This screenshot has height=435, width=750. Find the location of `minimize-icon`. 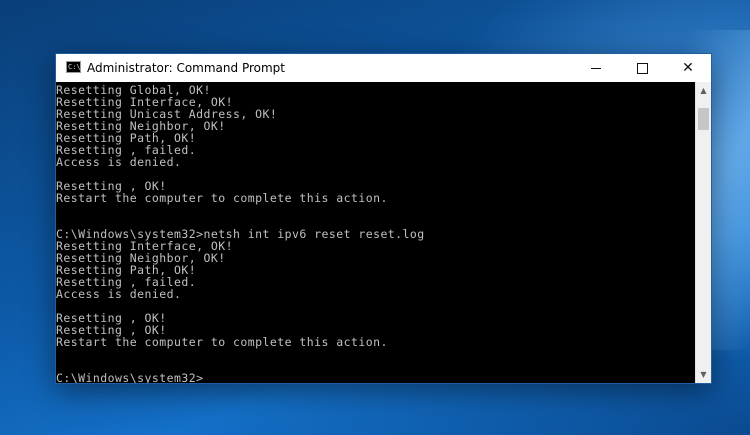

minimize-icon is located at coordinates (596, 68).